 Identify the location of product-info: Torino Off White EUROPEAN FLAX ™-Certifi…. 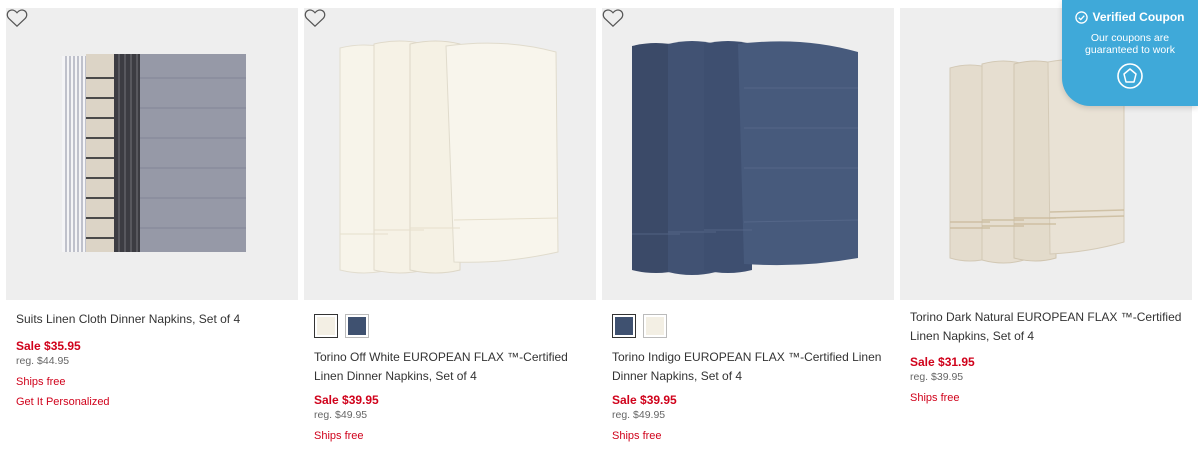
(451, 396).